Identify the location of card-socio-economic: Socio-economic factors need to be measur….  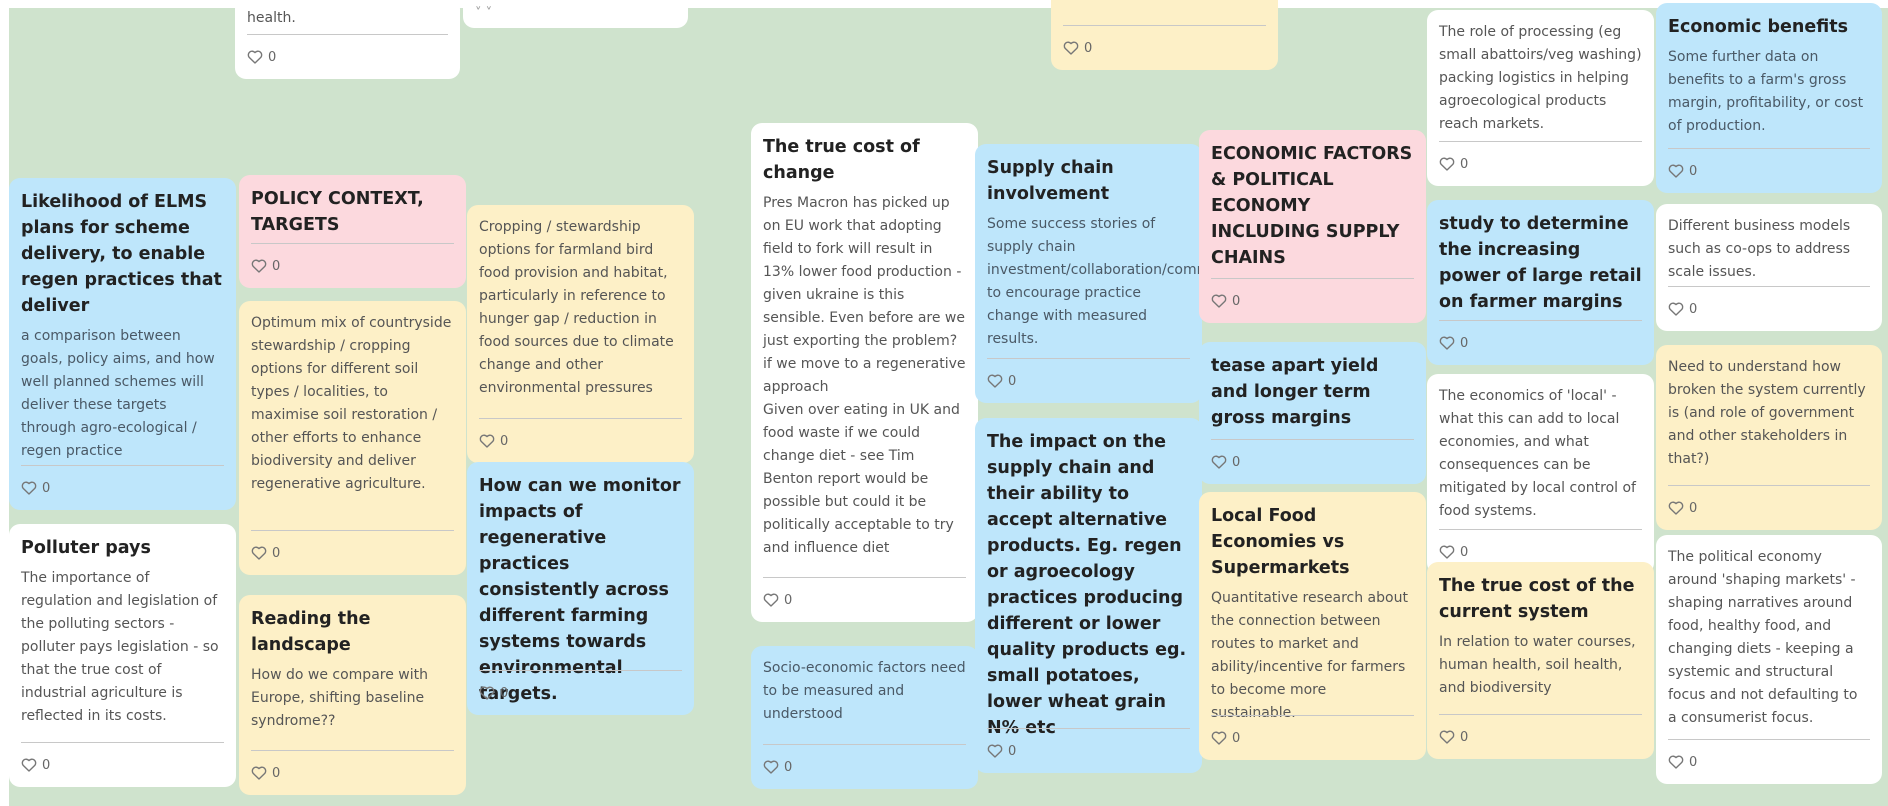
(864, 717).